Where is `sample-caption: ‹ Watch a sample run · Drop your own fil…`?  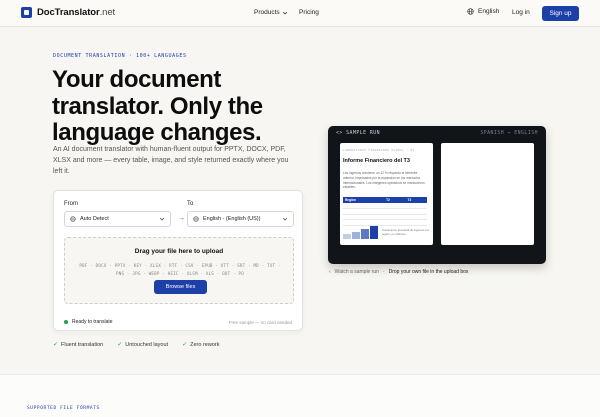
sample-caption: ‹ Watch a sample run · Drop your own fil… is located at coordinates (399, 272).